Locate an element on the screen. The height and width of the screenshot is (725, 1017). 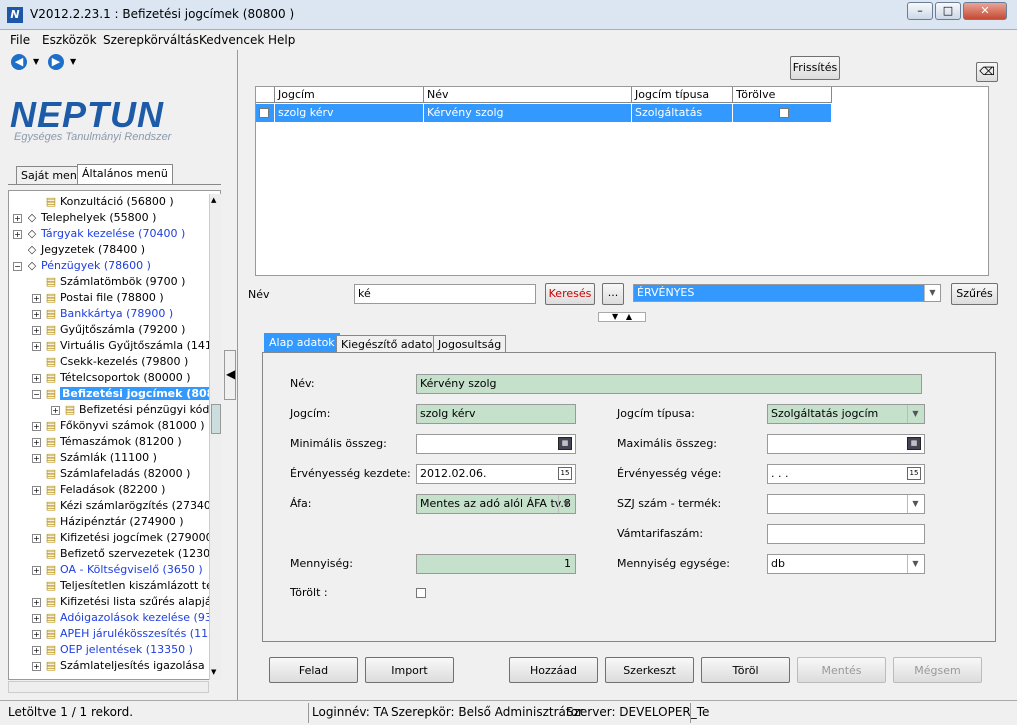
tree-item: + ▤ Témaszámok (81200 ) is located at coordinates (107, 442).